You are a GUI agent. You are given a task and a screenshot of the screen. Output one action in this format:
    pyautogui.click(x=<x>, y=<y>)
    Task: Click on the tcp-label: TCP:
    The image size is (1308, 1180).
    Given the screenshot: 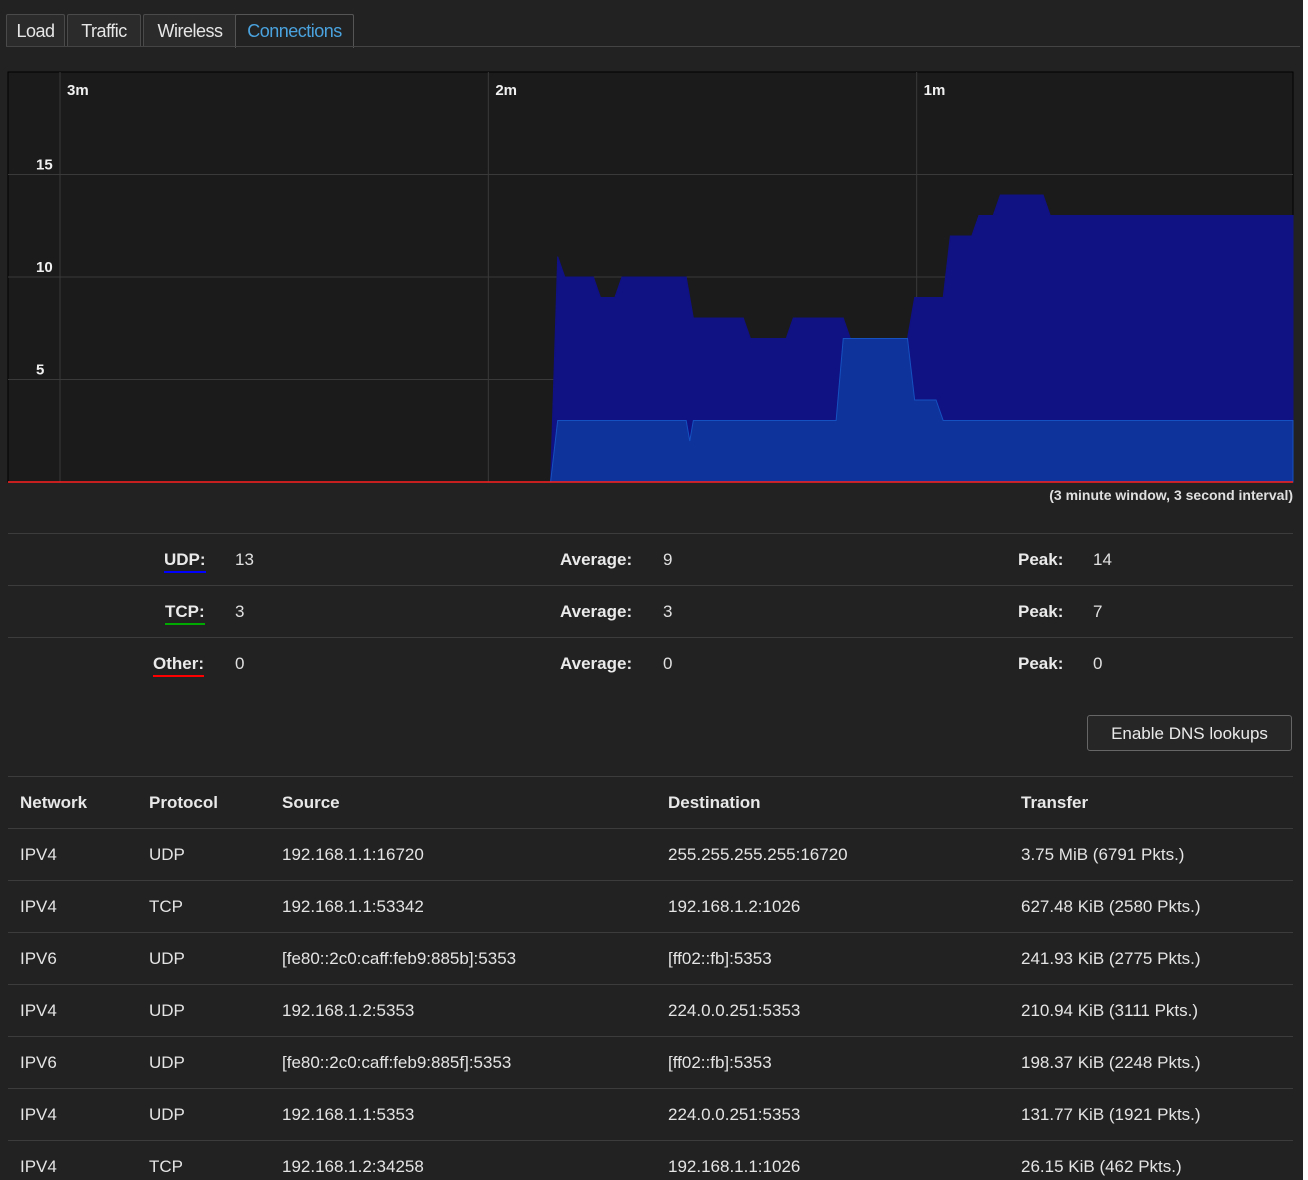 What is the action you would take?
    pyautogui.click(x=185, y=613)
    